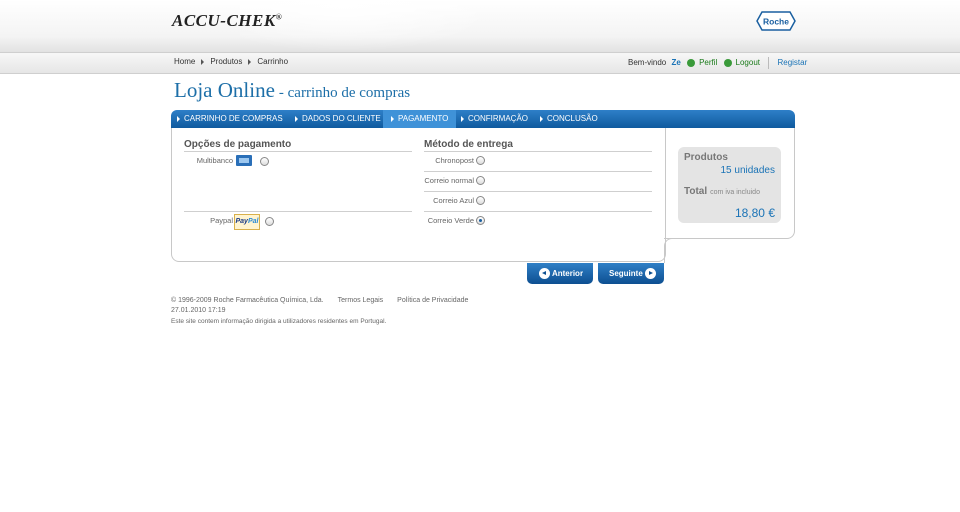  What do you see at coordinates (735, 192) in the screenshot?
I see `total-note: com iva incluido` at bounding box center [735, 192].